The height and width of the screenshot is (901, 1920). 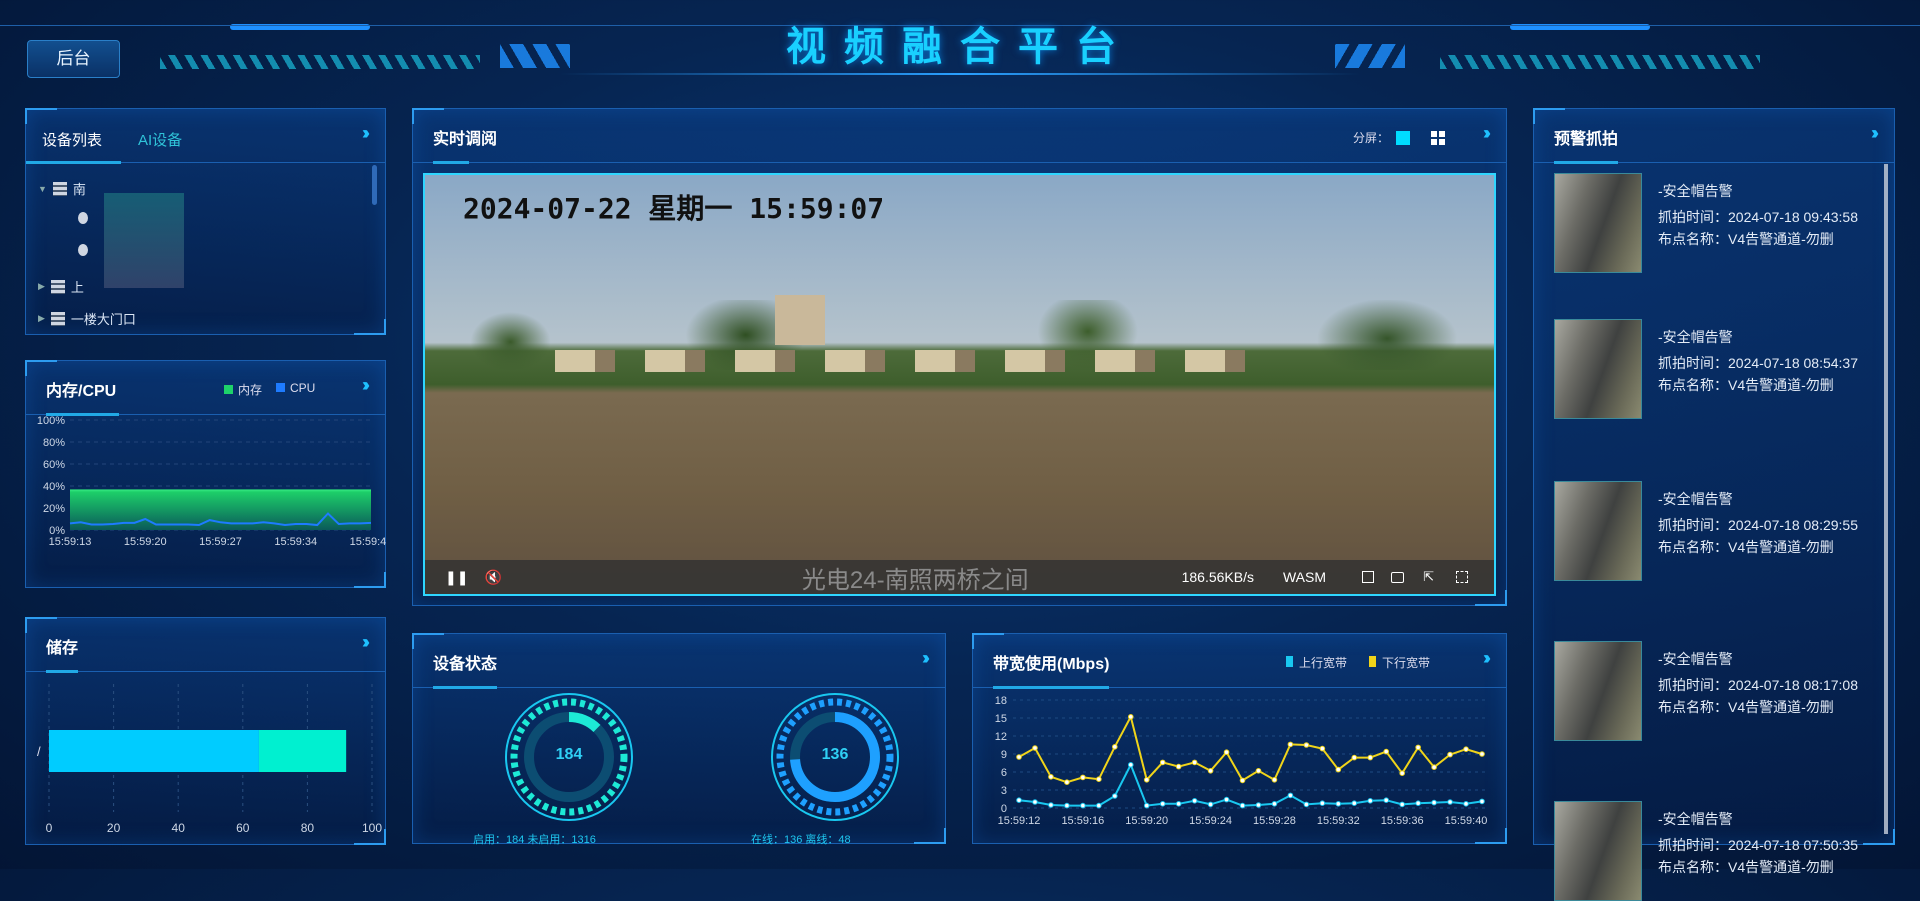 What do you see at coordinates (49, 828) in the screenshot?
I see `x-tick-label: 0` at bounding box center [49, 828].